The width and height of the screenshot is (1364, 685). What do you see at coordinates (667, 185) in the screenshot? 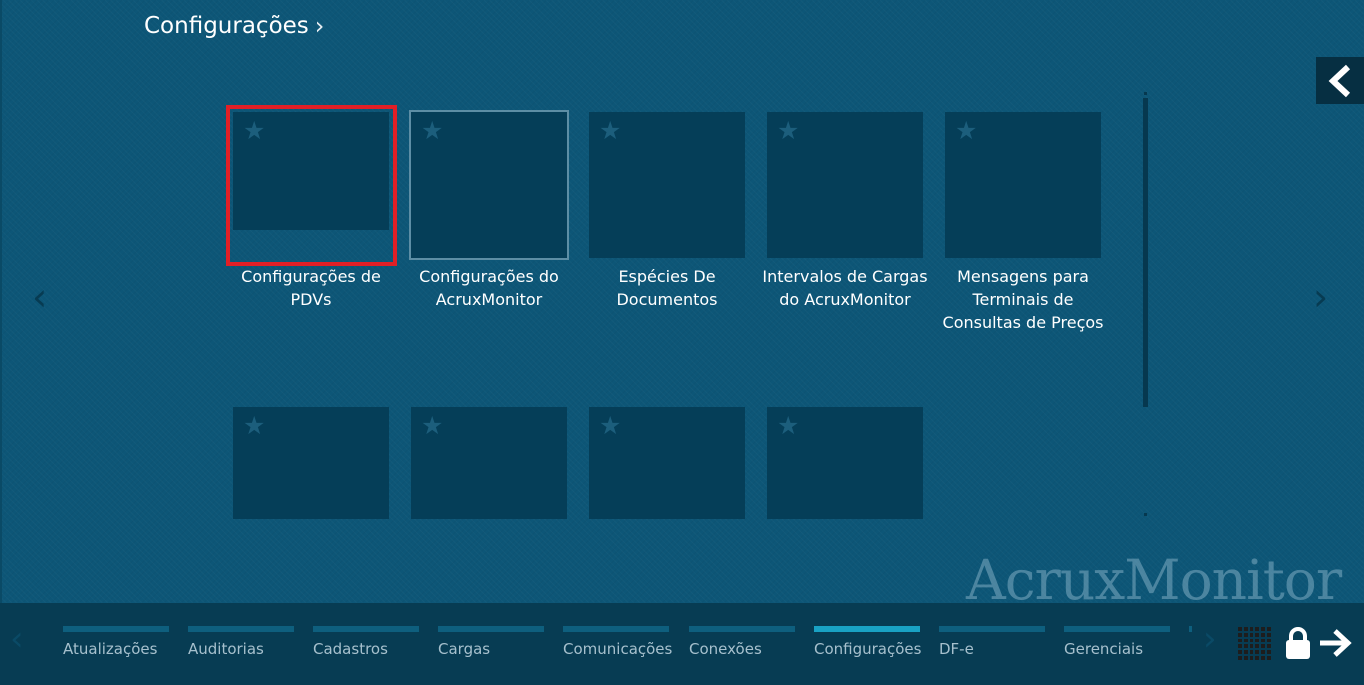
I see `tile-especies-de-documentos: ★` at bounding box center [667, 185].